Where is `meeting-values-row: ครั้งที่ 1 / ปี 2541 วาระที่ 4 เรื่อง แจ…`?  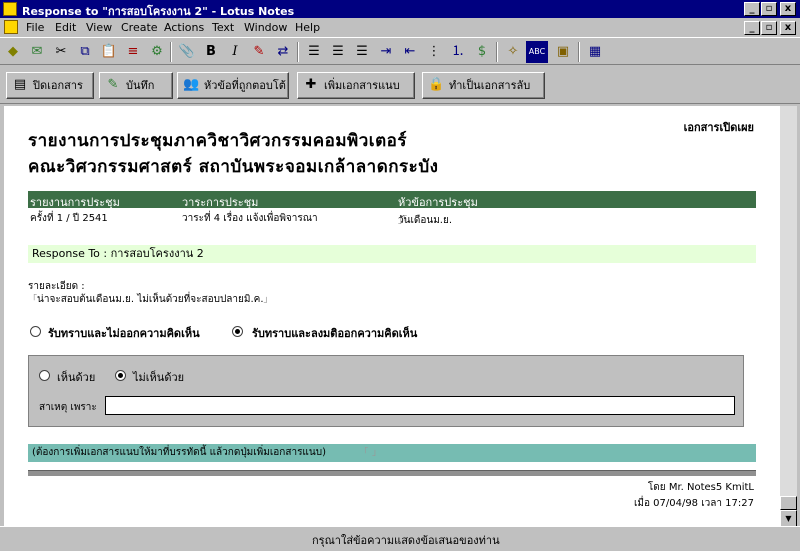
meeting-values-row: ครั้งที่ 1 / ปี 2541 วาระที่ 4 เรื่อง แจ… is located at coordinates (392, 218).